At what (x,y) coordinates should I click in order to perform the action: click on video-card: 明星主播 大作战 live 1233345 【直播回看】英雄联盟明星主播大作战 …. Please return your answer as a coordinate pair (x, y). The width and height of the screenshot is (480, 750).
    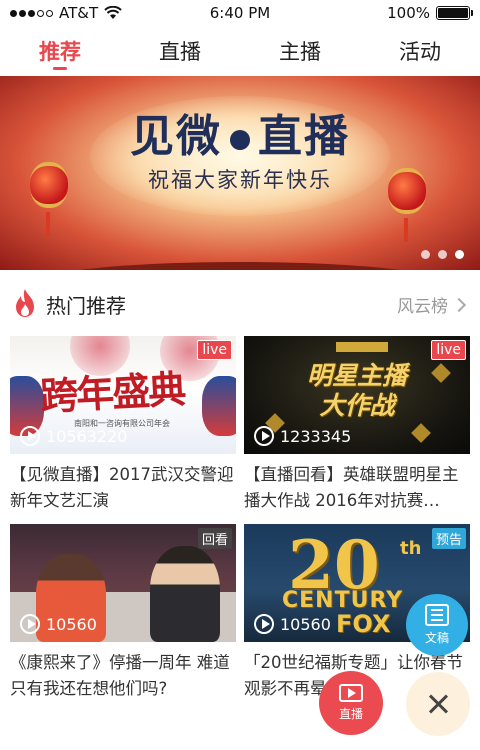
    Looking at the image, I should click on (357, 425).